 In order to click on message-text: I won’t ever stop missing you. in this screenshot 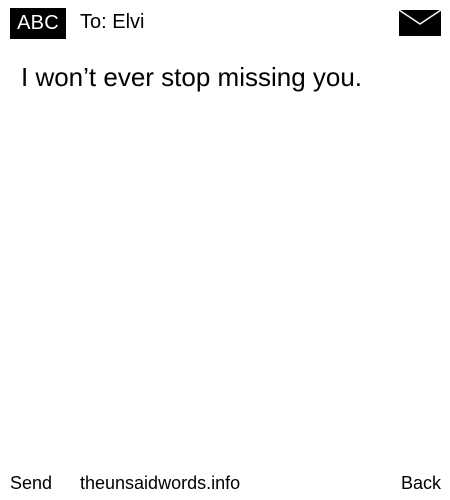, I will do `click(192, 77)`.